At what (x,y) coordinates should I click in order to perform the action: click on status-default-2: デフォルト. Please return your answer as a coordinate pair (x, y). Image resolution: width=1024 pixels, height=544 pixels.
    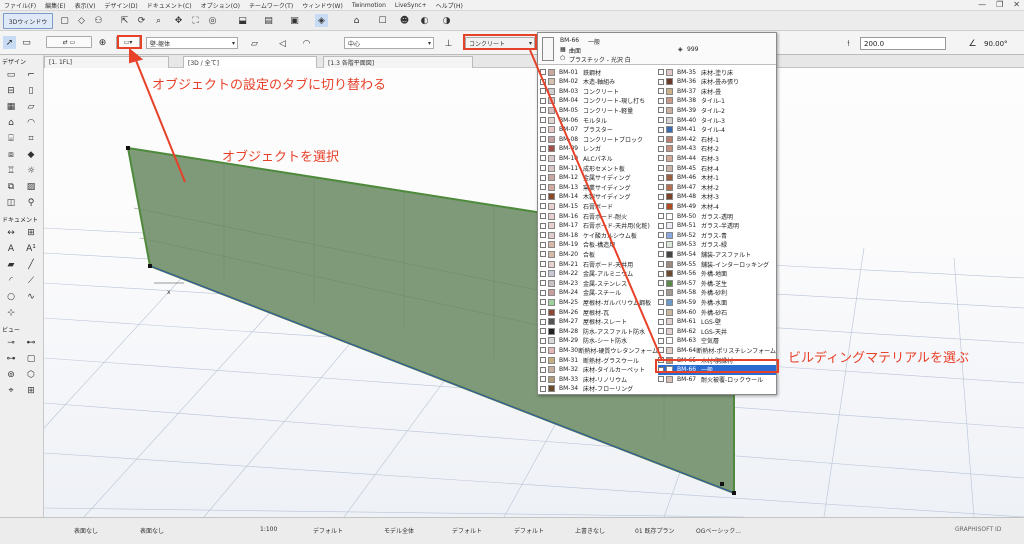
    Looking at the image, I should click on (467, 530).